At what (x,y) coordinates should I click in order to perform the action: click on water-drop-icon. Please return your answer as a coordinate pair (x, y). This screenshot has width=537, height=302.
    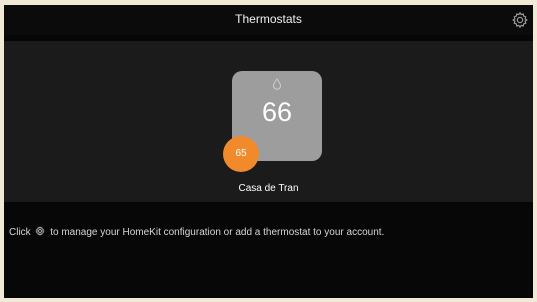
    Looking at the image, I should click on (277, 84).